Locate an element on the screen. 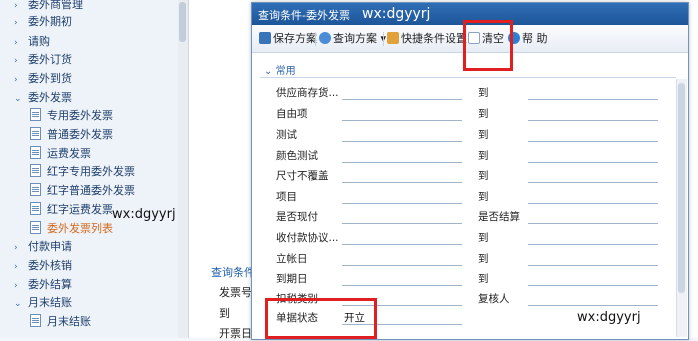 This screenshot has width=698, height=341. shortcut-settings-button: 快捷条件设置 is located at coordinates (427, 39).